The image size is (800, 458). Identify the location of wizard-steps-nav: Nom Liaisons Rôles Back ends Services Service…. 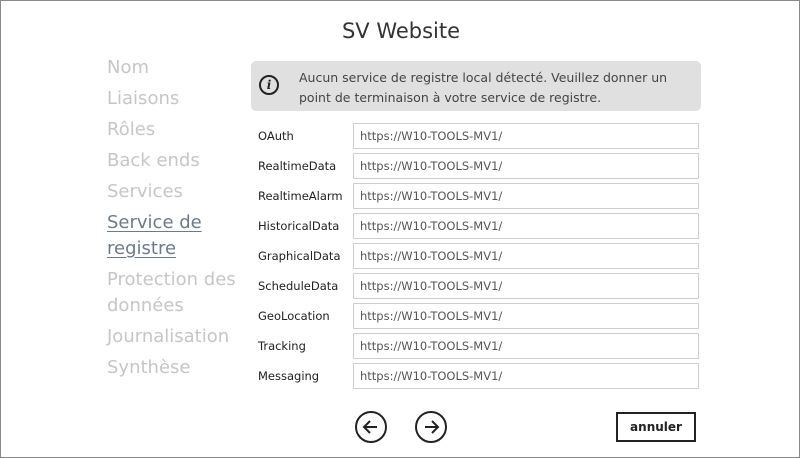
(177, 220).